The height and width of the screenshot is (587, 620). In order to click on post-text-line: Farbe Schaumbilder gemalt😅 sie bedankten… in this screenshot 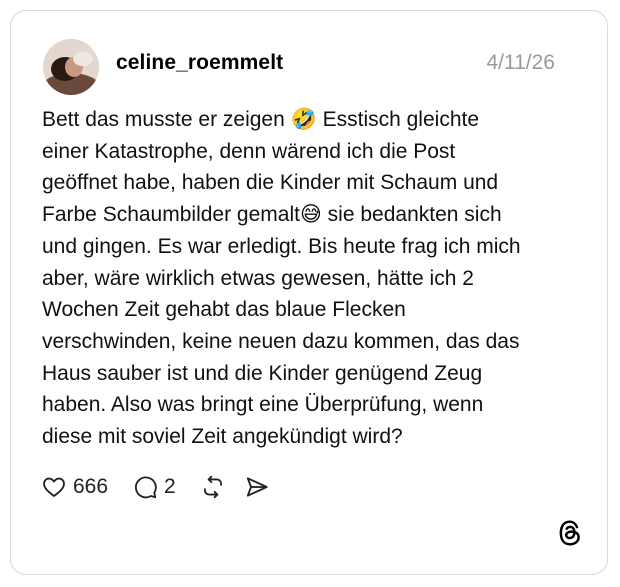, I will do `click(272, 215)`.